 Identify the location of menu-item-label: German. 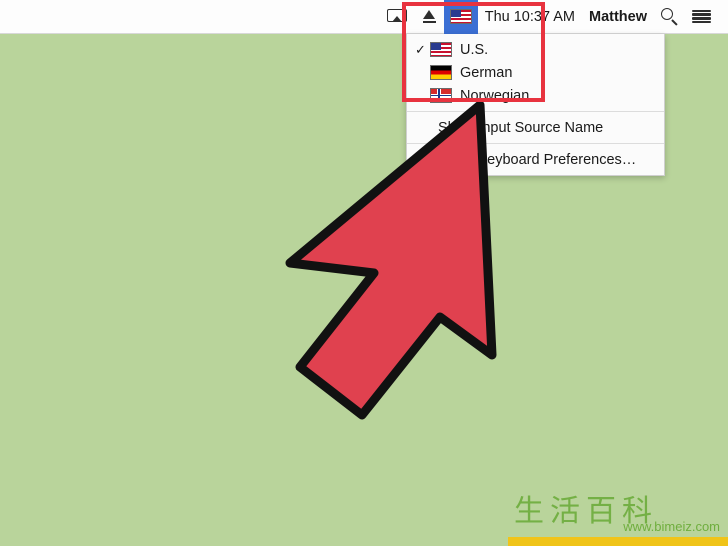
(486, 72).